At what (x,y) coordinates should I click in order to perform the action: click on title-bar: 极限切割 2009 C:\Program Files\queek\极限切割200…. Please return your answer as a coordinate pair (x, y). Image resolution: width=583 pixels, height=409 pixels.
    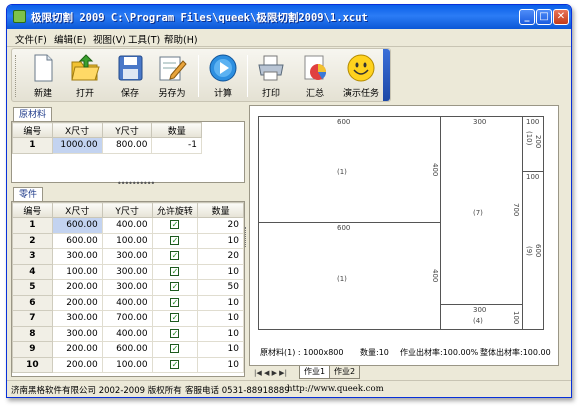
    Looking at the image, I should click on (289, 17).